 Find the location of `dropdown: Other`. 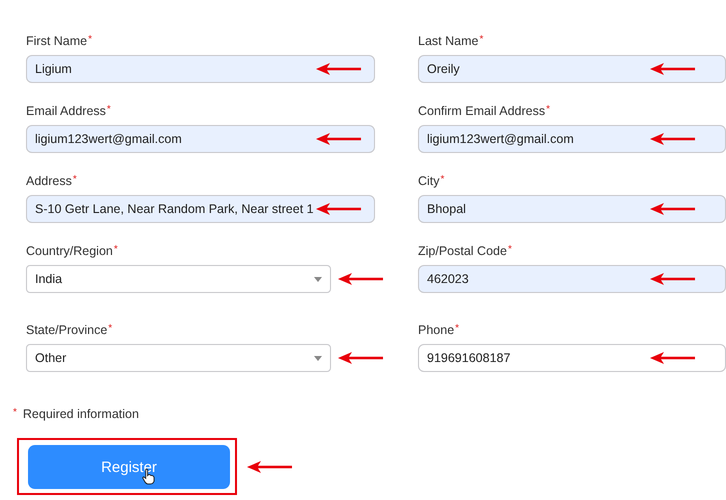

dropdown: Other is located at coordinates (178, 358).